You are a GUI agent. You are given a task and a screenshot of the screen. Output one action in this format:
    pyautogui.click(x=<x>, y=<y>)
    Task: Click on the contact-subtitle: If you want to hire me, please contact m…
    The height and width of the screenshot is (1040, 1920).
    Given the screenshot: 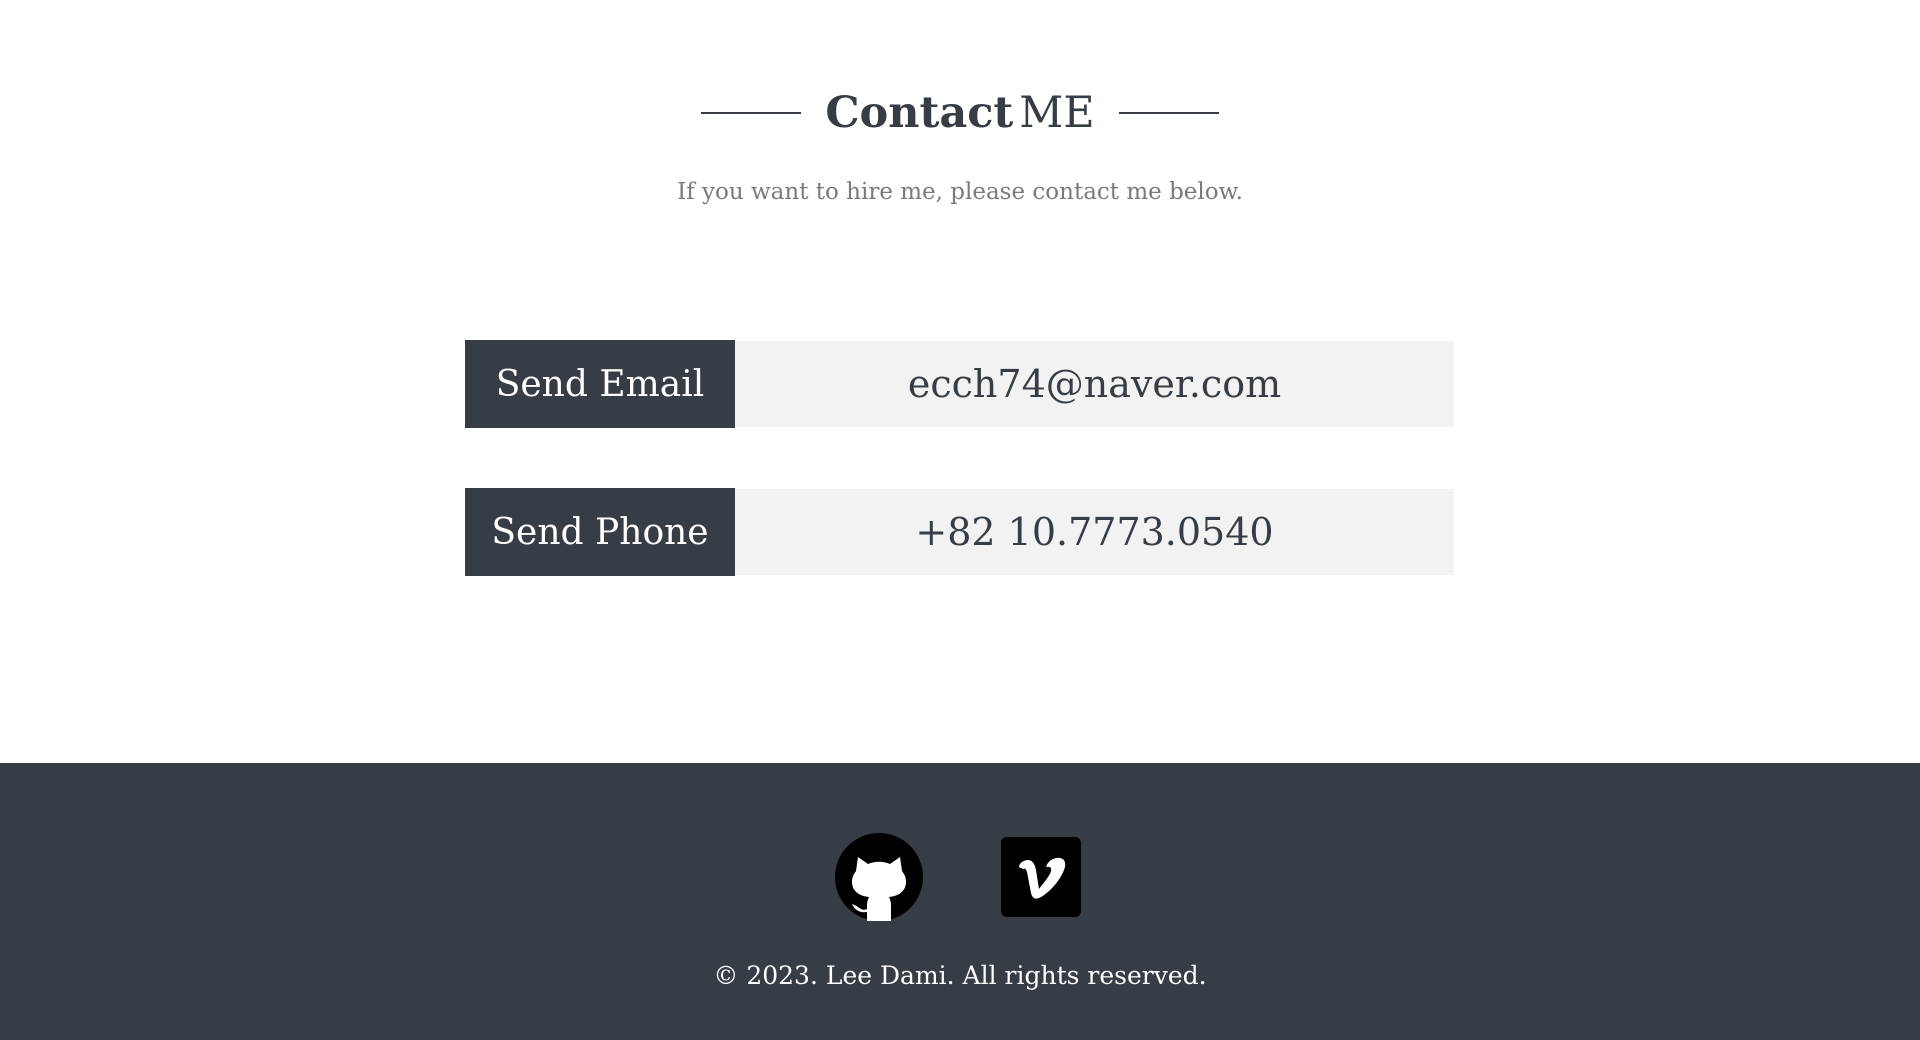 What is the action you would take?
    pyautogui.click(x=960, y=192)
    